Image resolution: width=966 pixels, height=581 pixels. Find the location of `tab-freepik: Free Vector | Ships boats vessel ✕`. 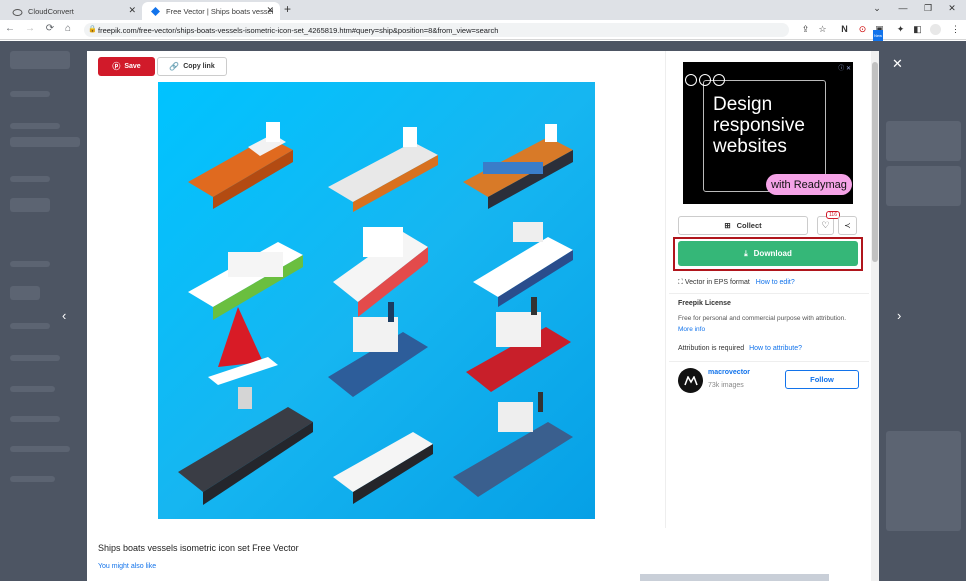

tab-freepik: Free Vector | Ships boats vessel ✕ is located at coordinates (211, 11).